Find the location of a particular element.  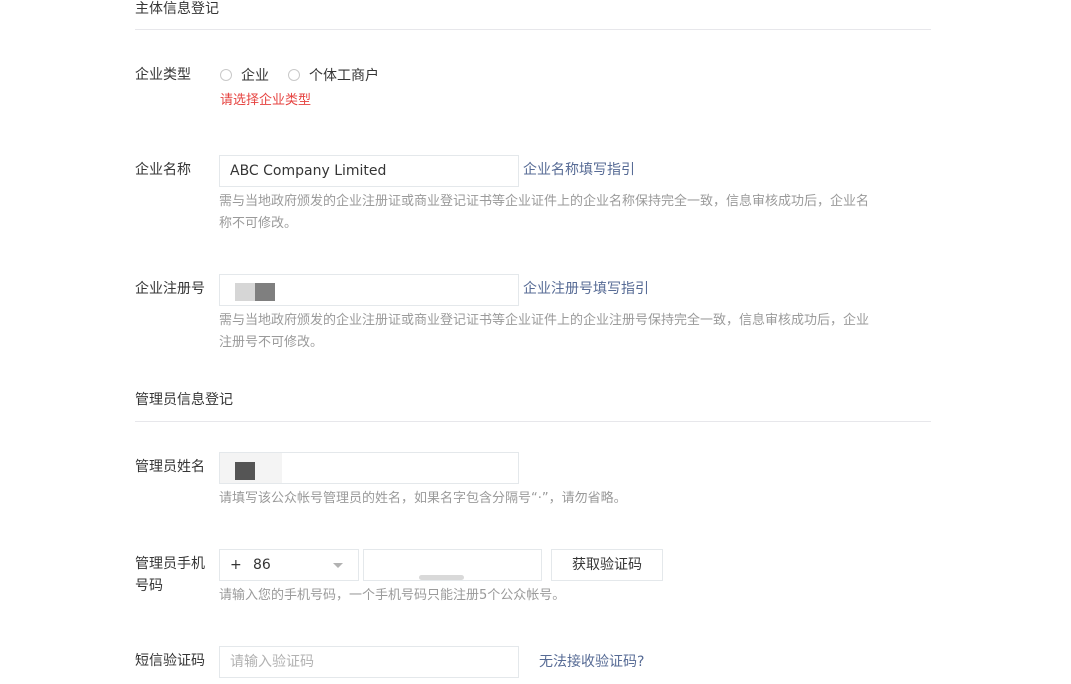

radio-individual-business: 个体工商户 is located at coordinates (333, 75).